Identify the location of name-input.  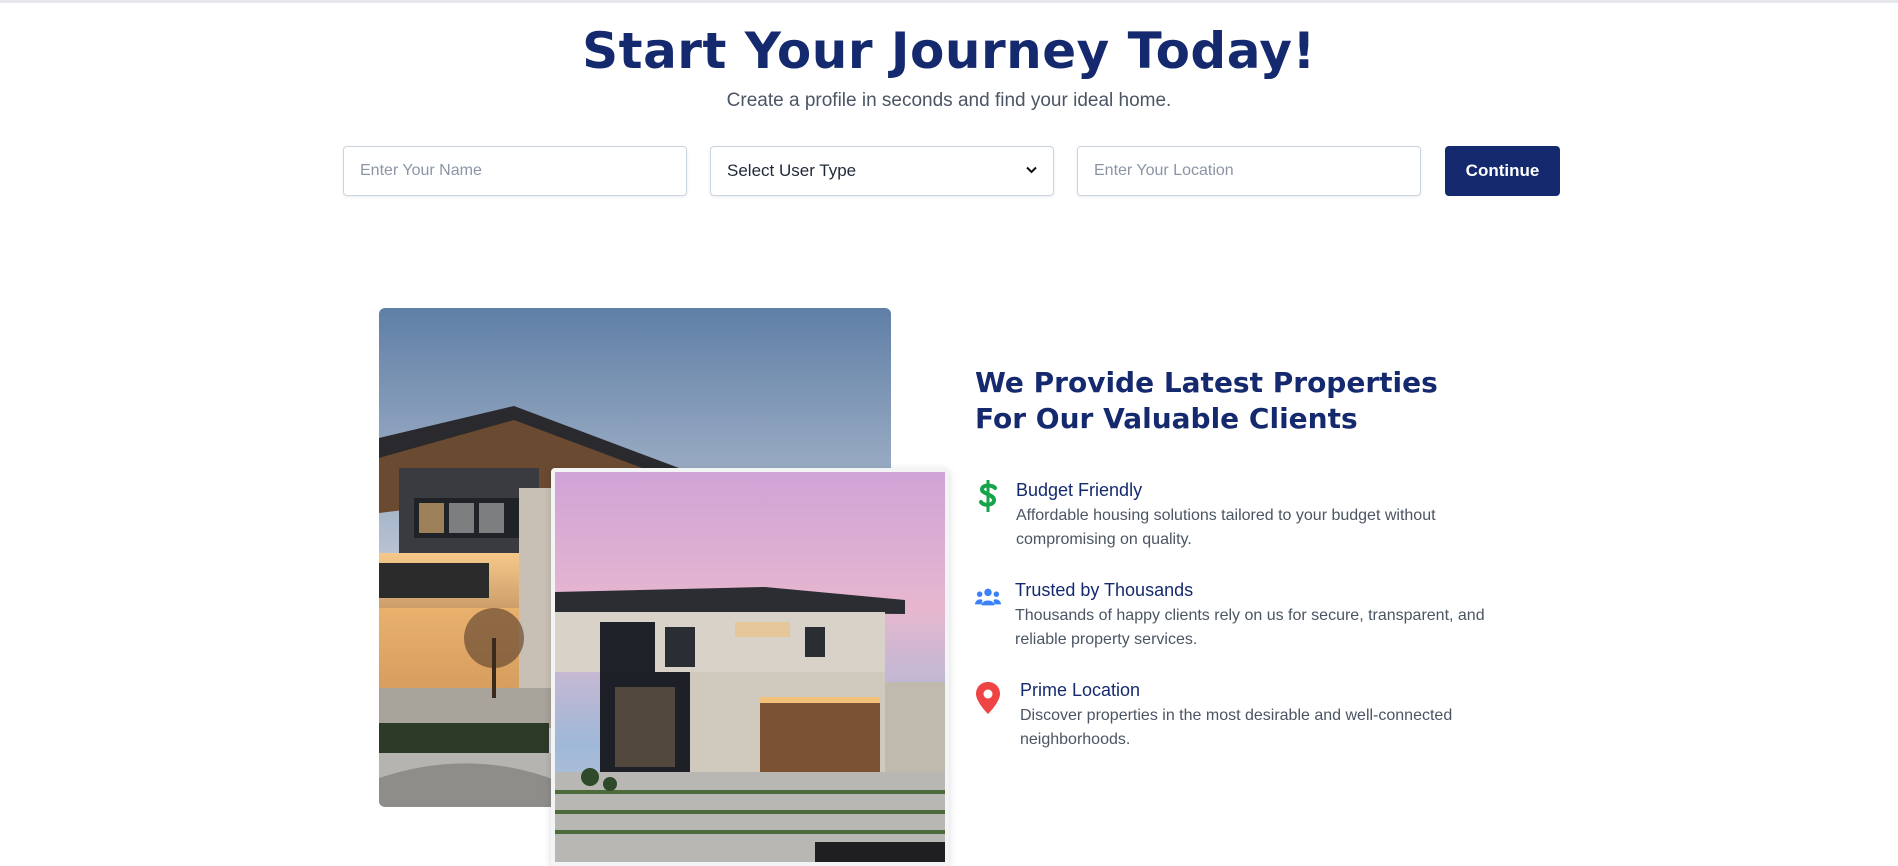
(515, 171).